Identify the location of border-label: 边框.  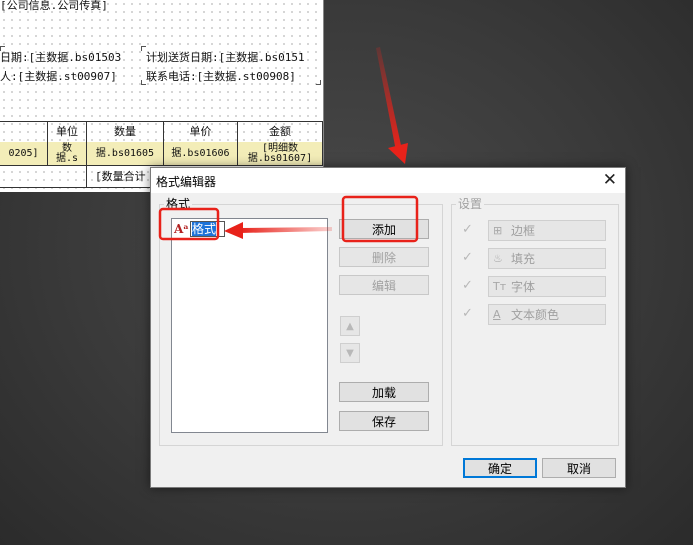
(523, 231).